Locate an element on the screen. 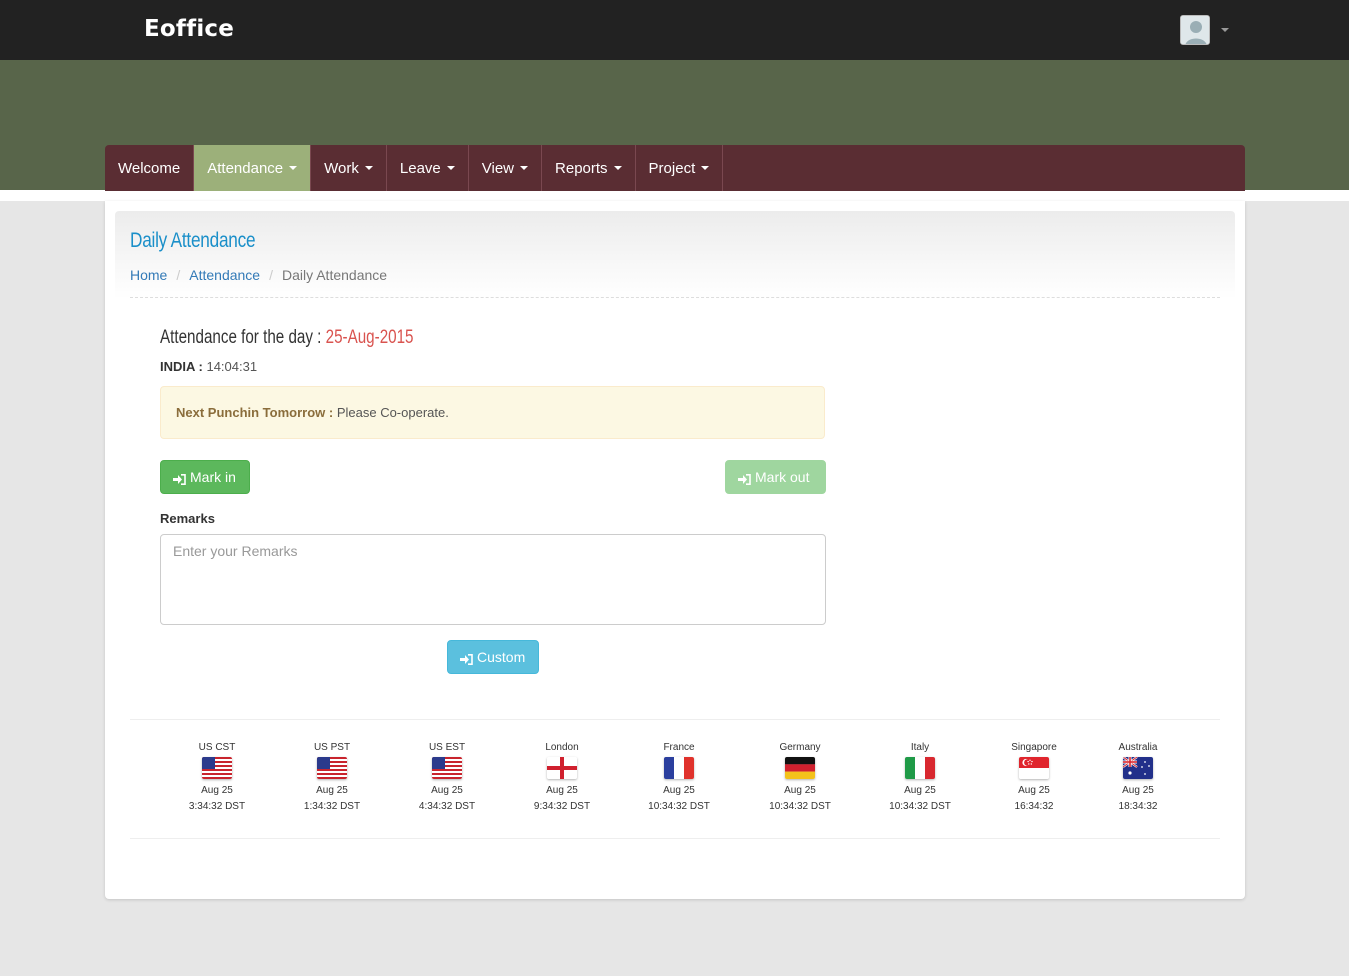 The height and width of the screenshot is (976, 1349). user-avatar-icon is located at coordinates (1195, 30).